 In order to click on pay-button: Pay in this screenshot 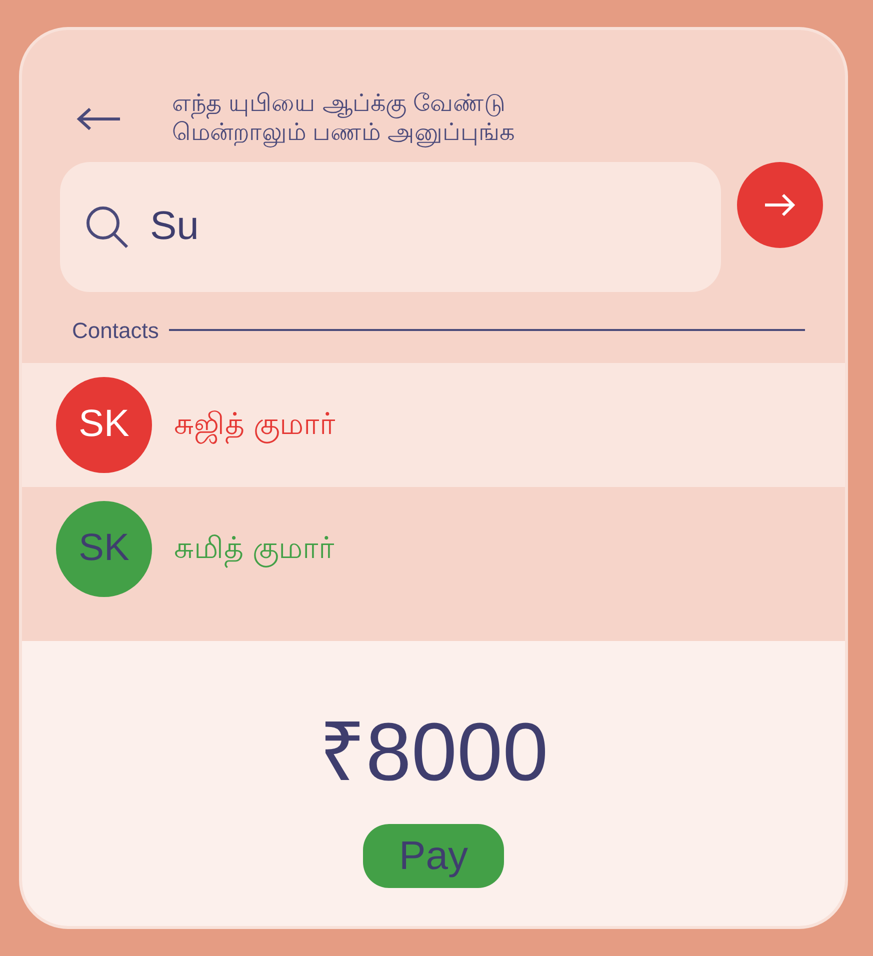, I will do `click(433, 856)`.